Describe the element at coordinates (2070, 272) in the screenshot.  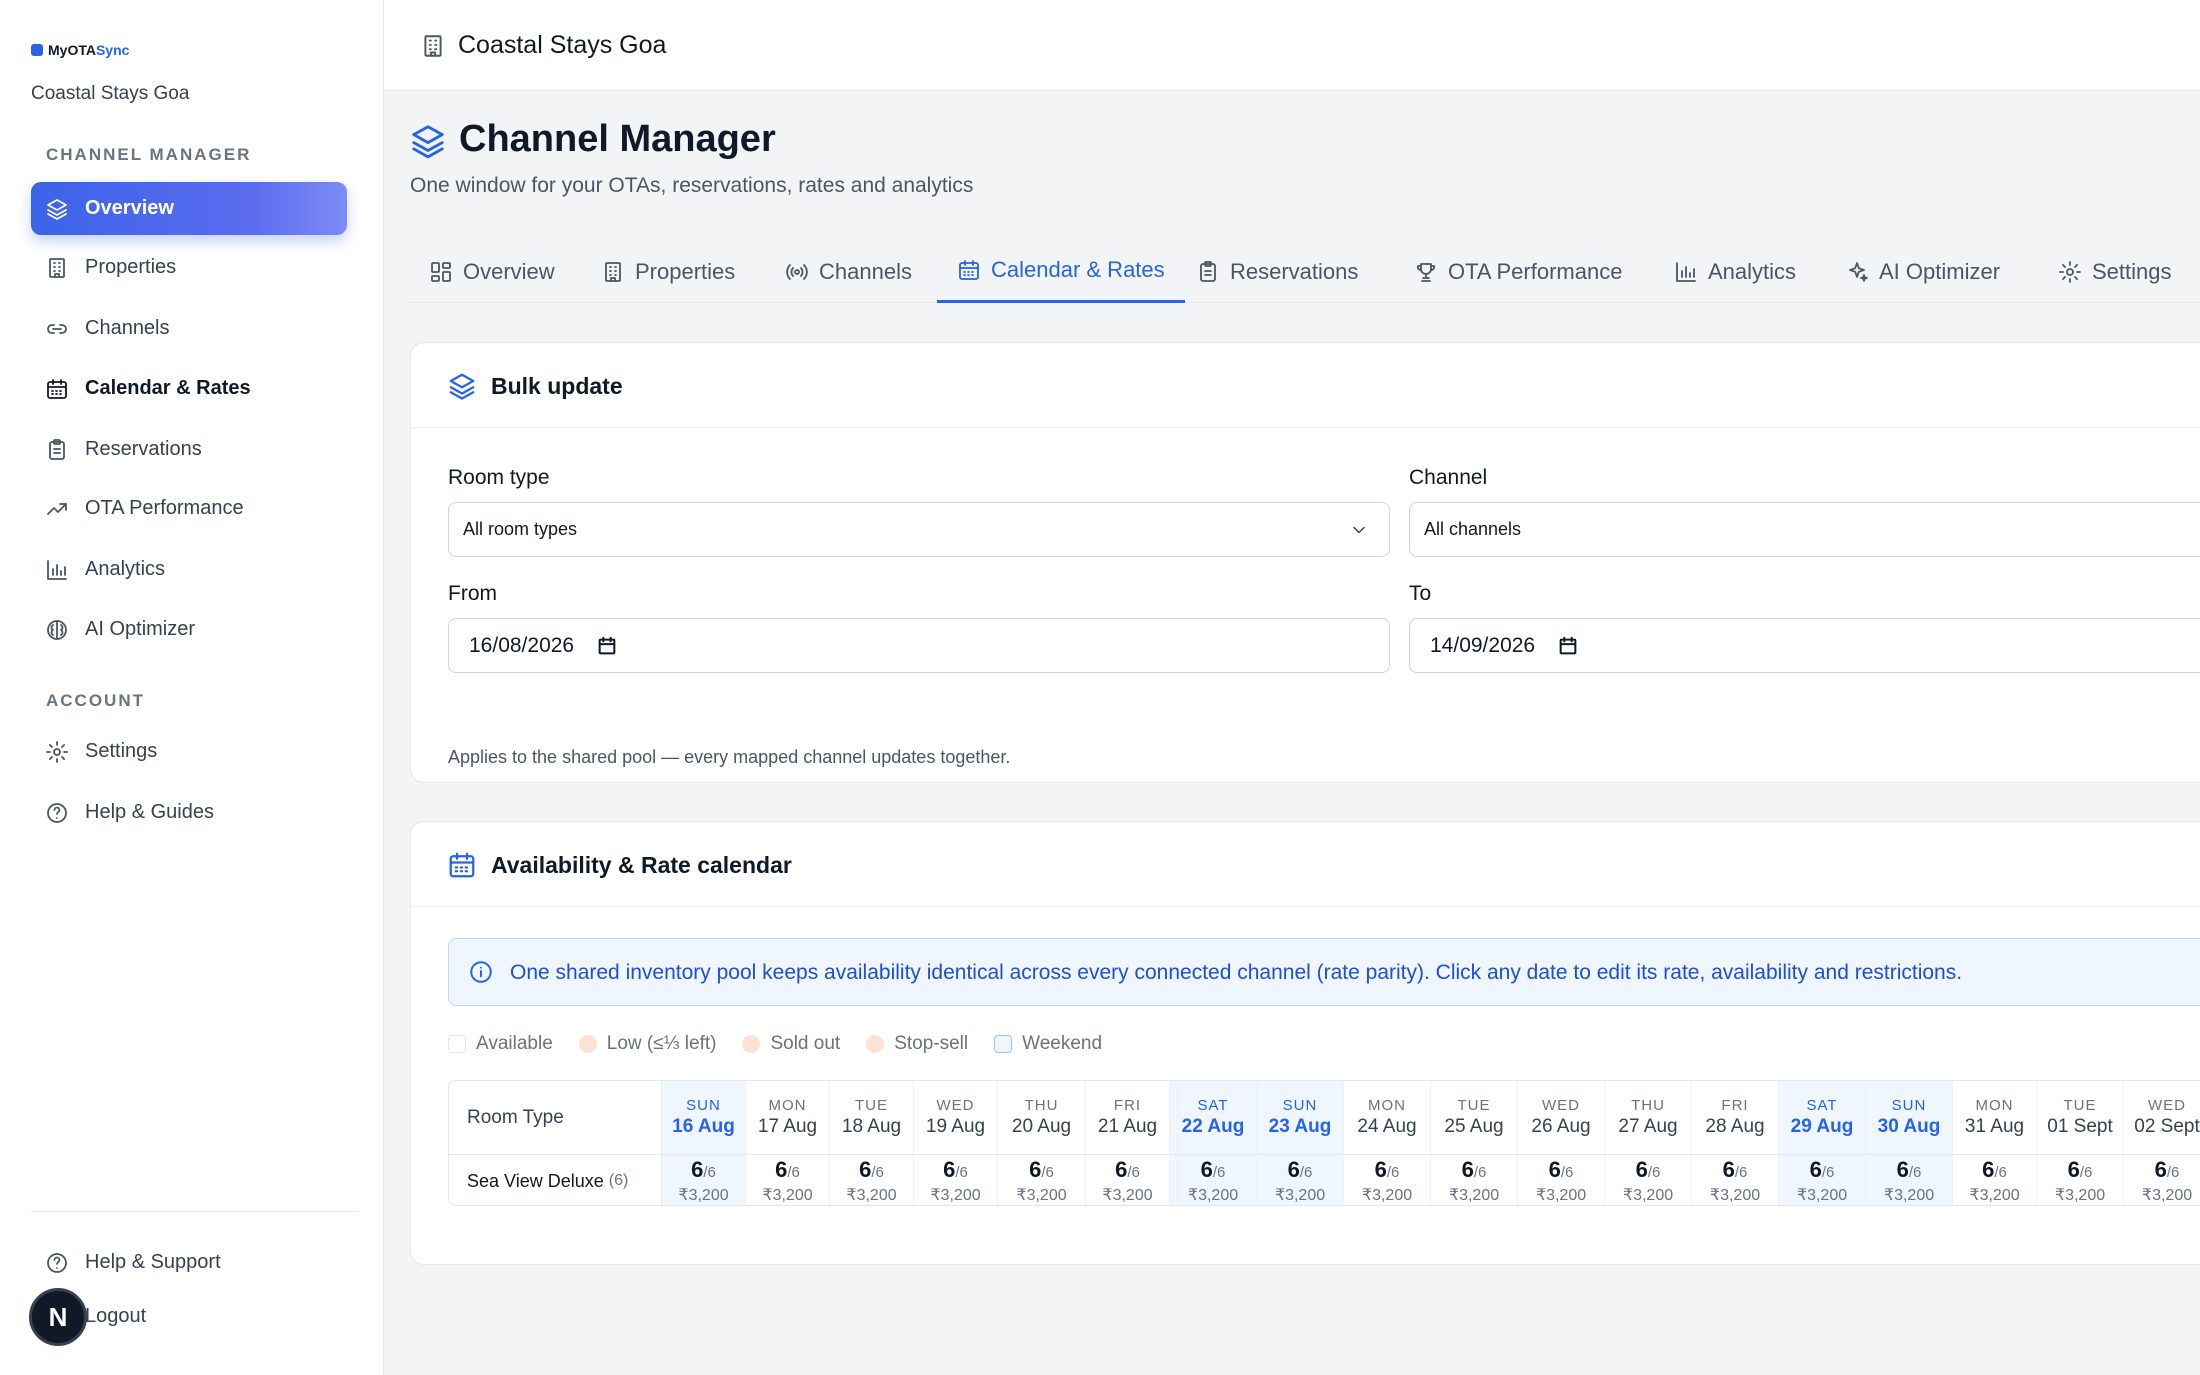
I see `gear-icon` at that location.